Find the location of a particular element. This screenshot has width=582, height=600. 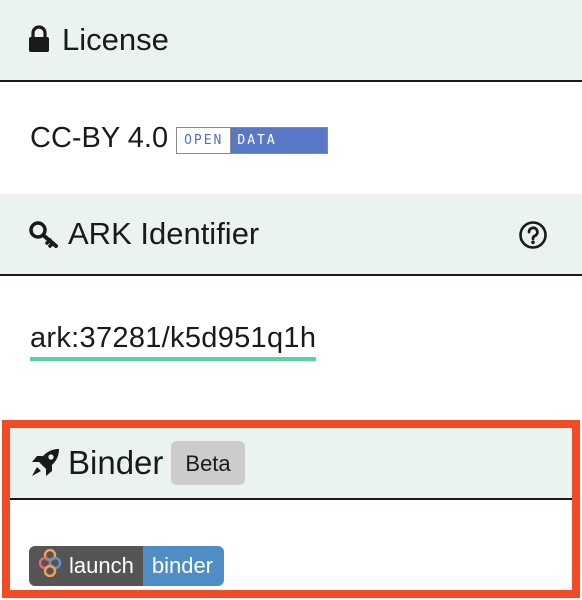

license-header: License is located at coordinates (291, 41).